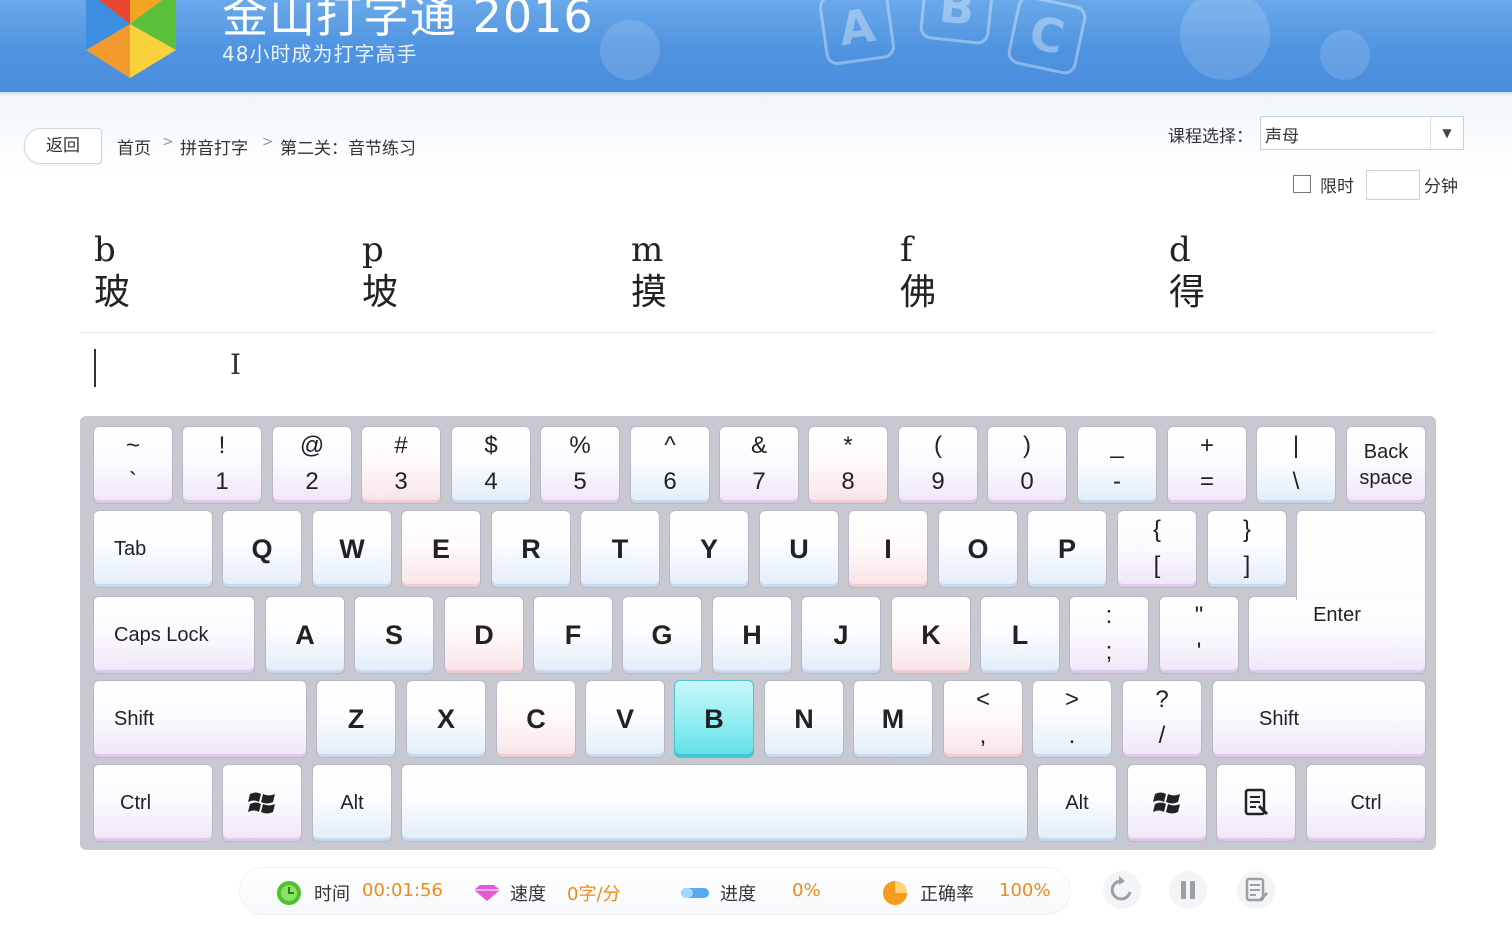  What do you see at coordinates (1296, 465) in the screenshot?
I see `key-row1-13: | \` at bounding box center [1296, 465].